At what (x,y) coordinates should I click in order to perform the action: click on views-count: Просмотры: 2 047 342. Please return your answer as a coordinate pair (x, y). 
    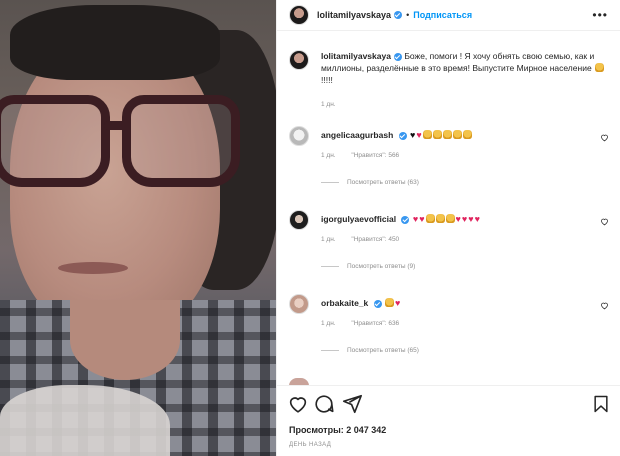
    Looking at the image, I should click on (337, 430).